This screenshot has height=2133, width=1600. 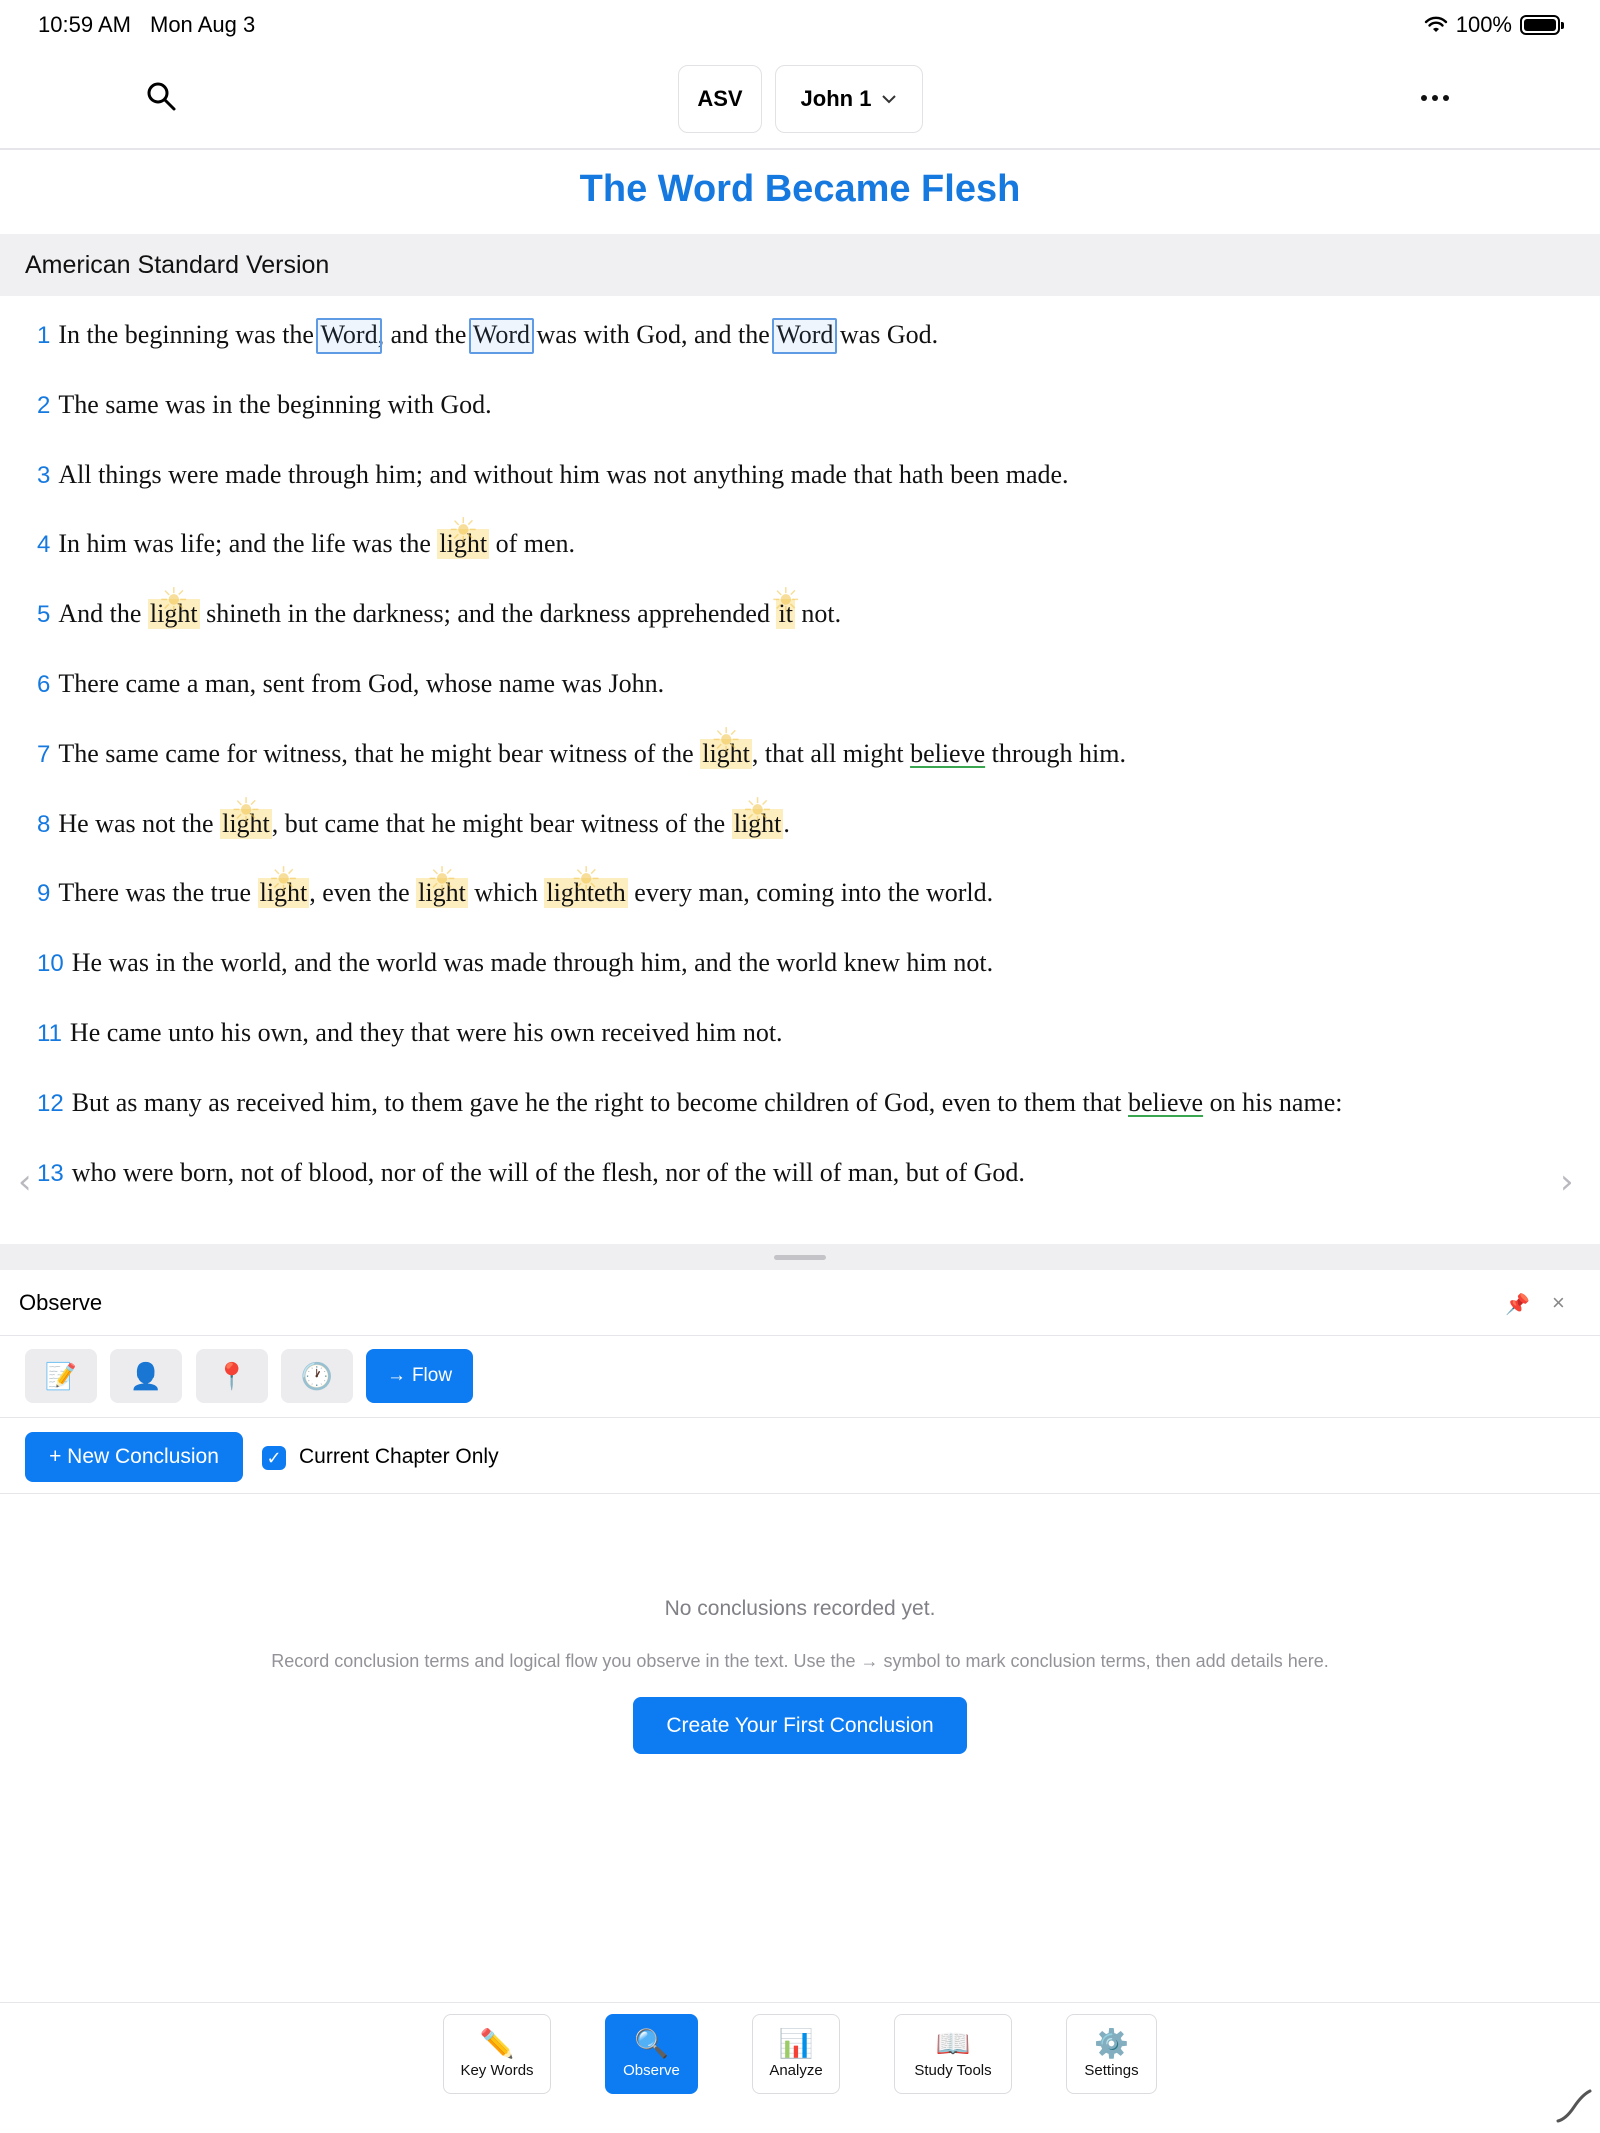 I want to click on section-heading: The Word Became Flesh, so click(x=800, y=189).